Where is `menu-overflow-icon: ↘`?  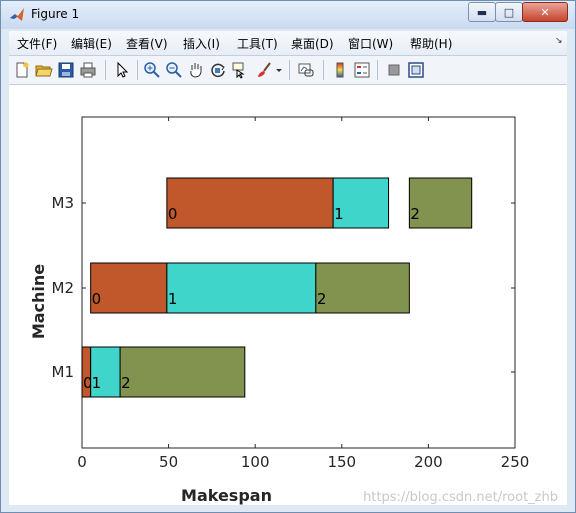
menu-overflow-icon: ↘ is located at coordinates (559, 41).